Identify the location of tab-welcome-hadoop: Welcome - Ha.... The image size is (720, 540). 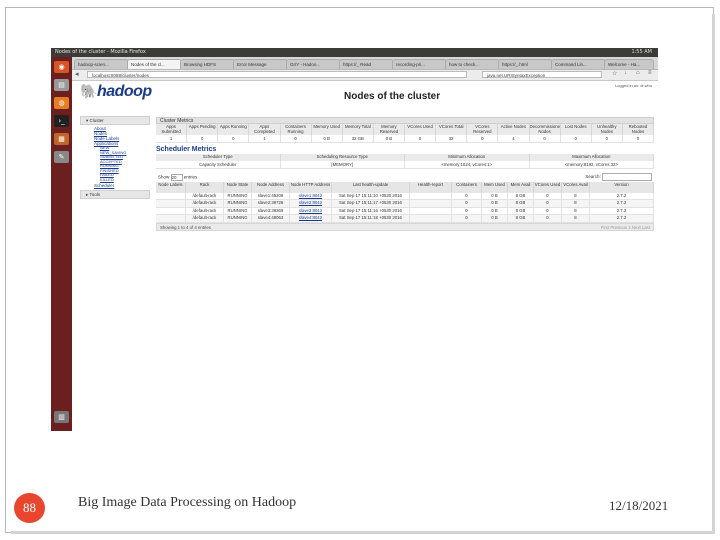
(629, 64).